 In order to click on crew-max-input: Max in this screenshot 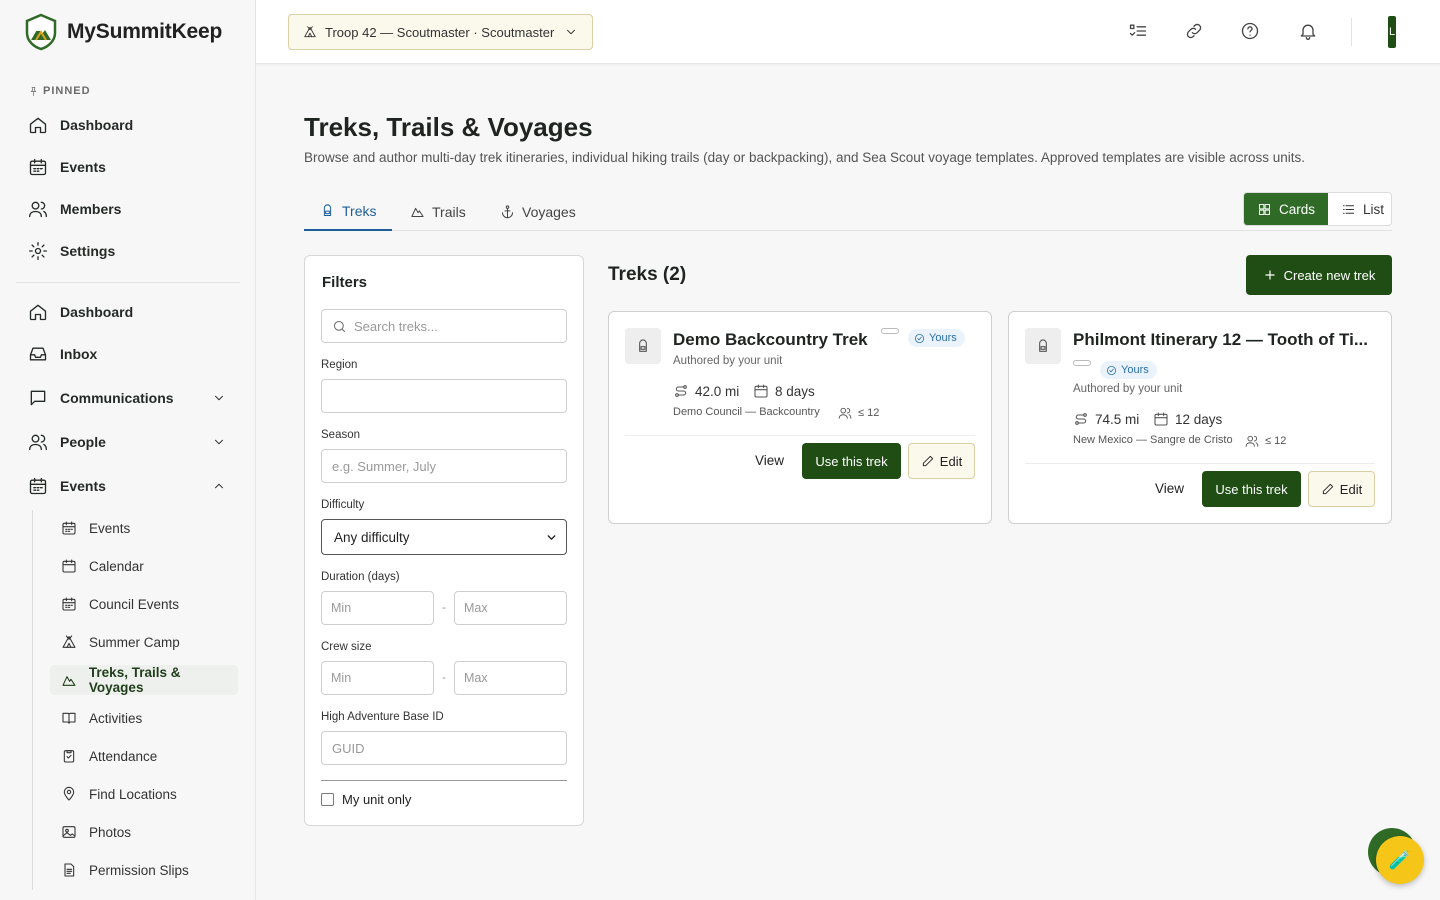, I will do `click(510, 678)`.